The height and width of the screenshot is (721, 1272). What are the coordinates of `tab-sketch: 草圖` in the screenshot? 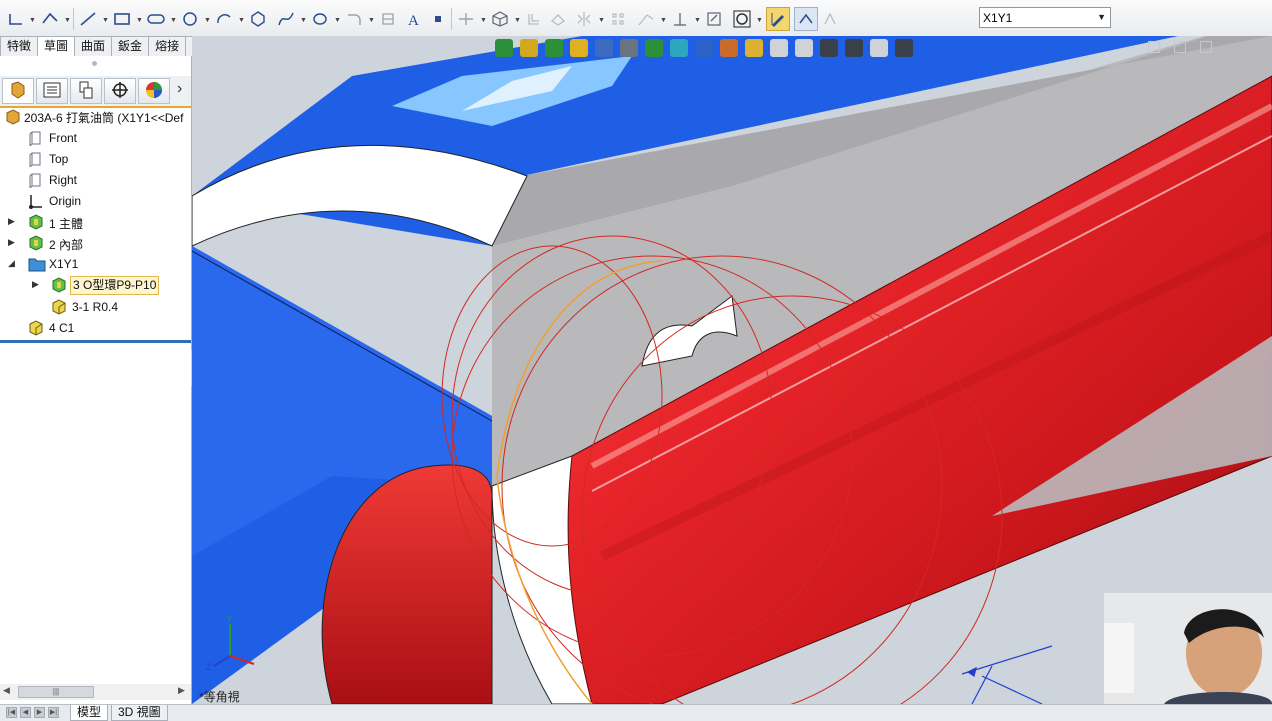 It's located at (56, 46).